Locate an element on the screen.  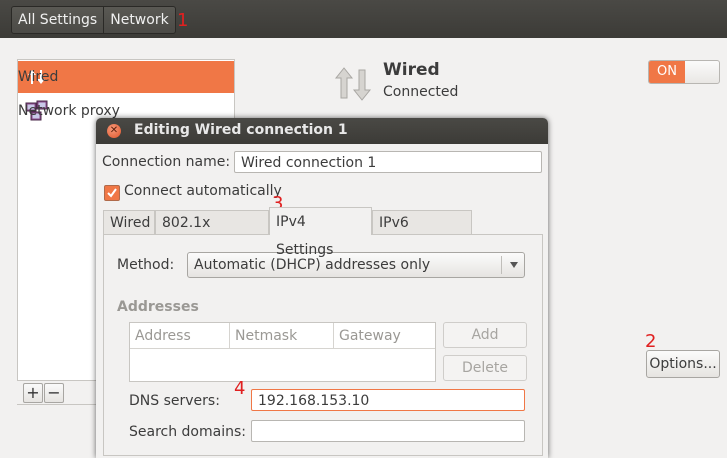
connect-automatically-label: Connect automatically is located at coordinates (203, 191).